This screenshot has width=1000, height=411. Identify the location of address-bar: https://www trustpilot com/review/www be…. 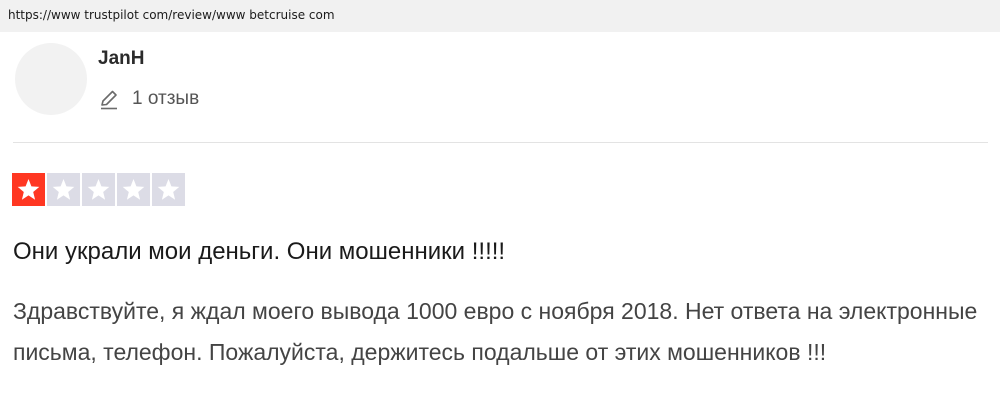
(500, 16).